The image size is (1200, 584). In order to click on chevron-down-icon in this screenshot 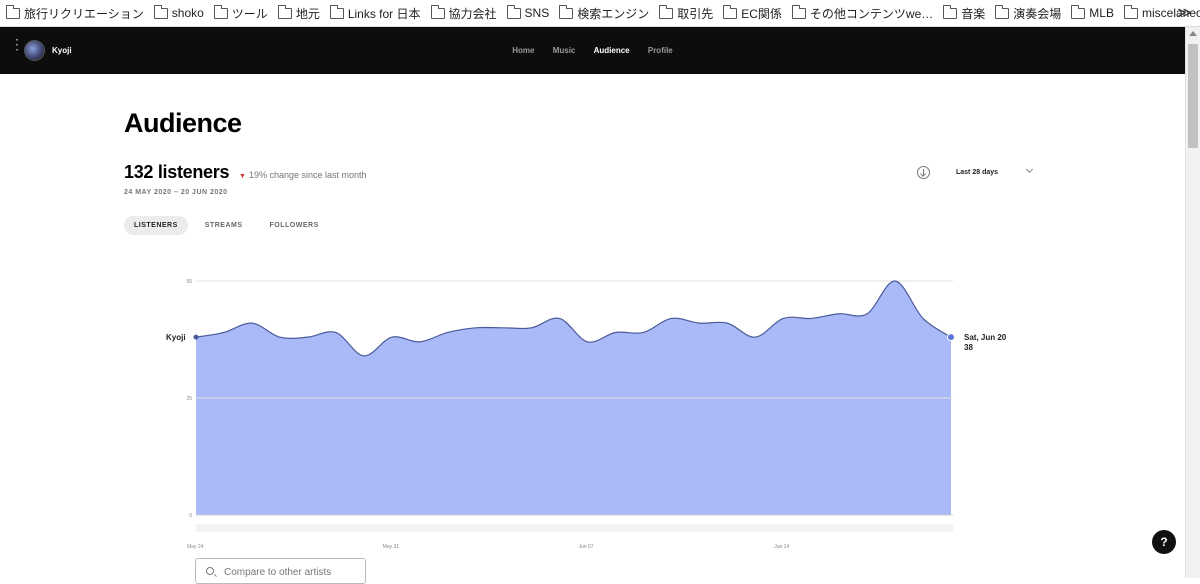, I will do `click(1029, 169)`.